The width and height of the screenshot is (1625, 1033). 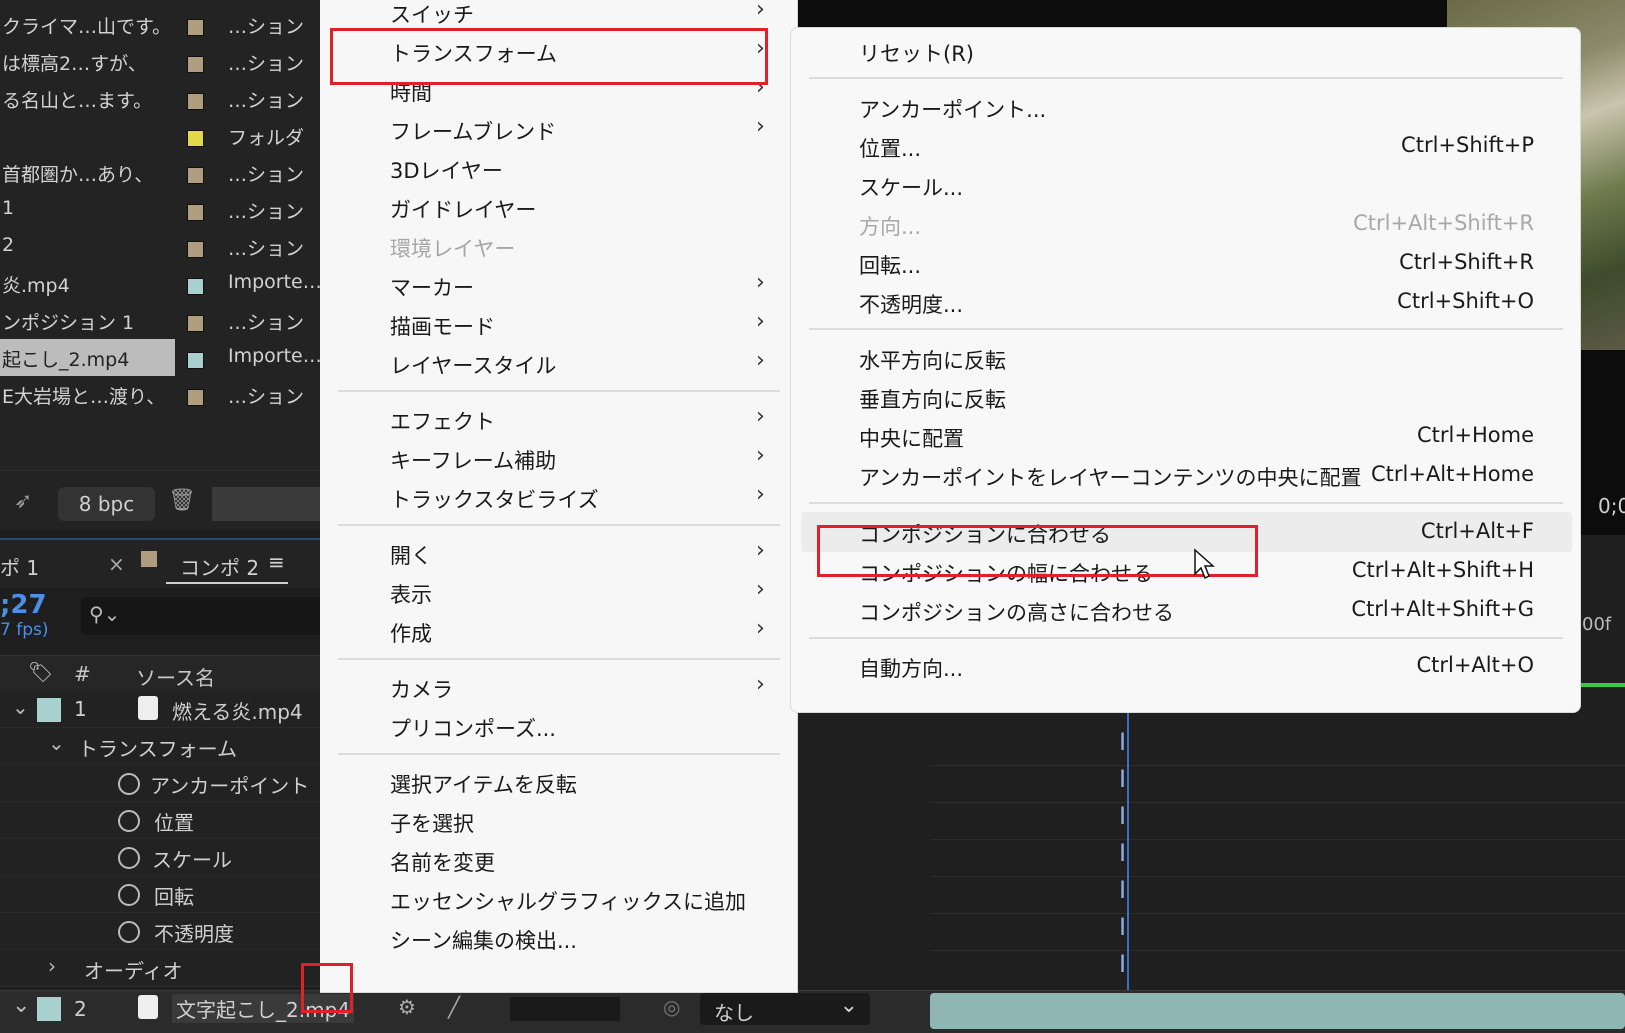 I want to click on property-row: 不透明度, so click(x=161, y=931).